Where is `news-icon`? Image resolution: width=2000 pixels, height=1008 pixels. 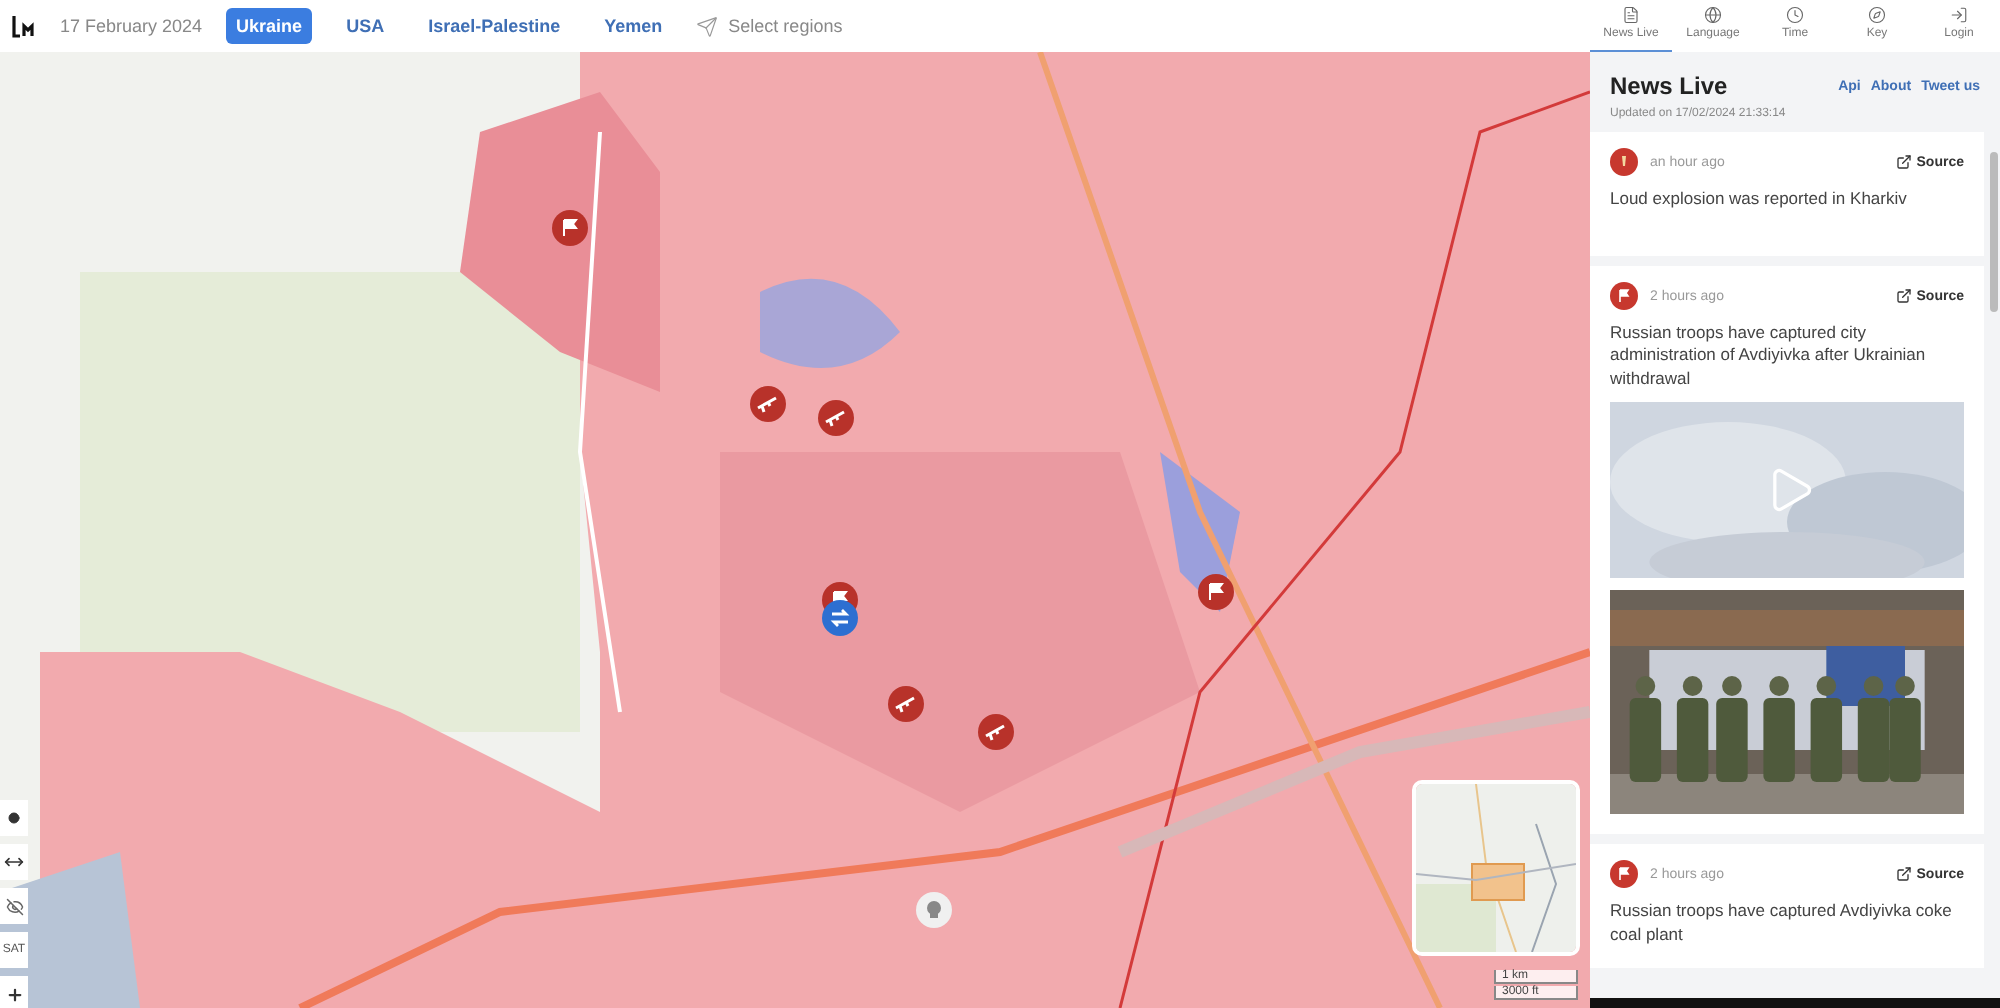 news-icon is located at coordinates (1631, 15).